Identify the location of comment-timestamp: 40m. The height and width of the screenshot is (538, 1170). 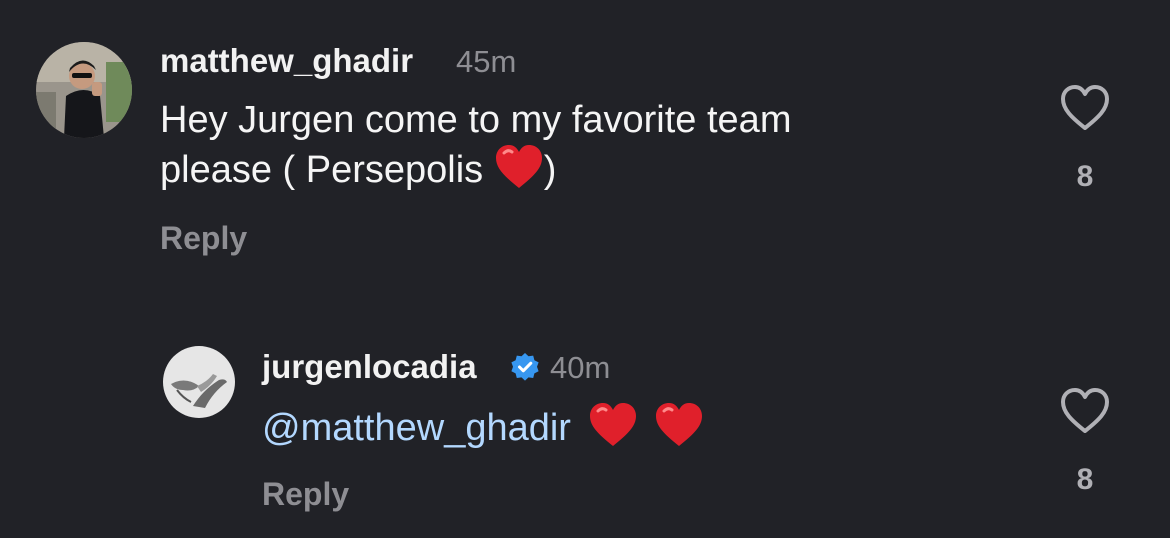
(580, 367).